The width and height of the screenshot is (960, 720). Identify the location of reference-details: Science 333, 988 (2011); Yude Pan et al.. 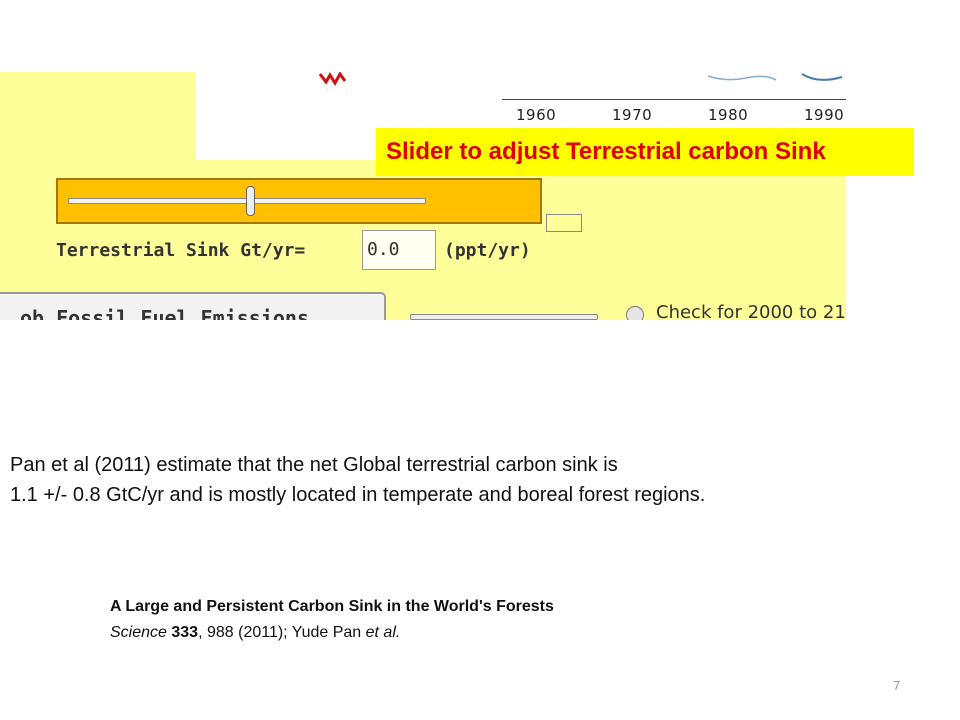
(332, 633).